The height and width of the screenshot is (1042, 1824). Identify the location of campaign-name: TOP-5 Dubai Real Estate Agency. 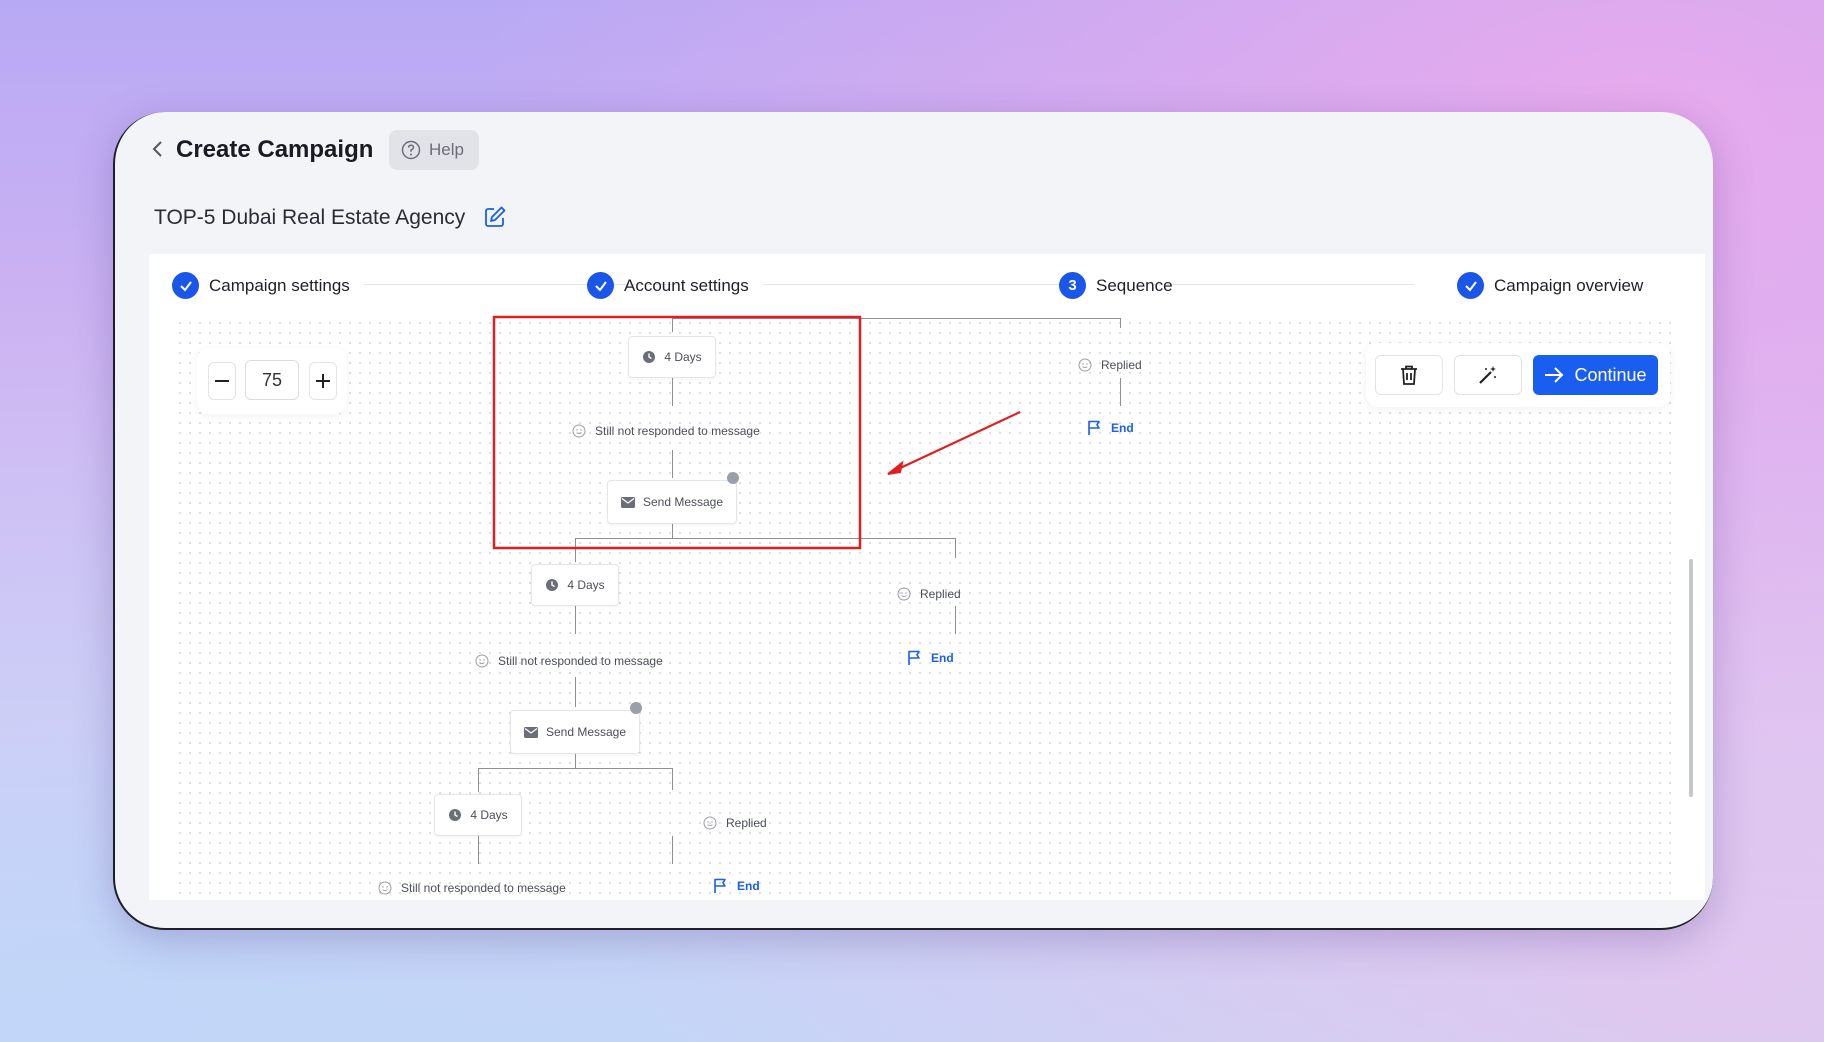
(310, 217).